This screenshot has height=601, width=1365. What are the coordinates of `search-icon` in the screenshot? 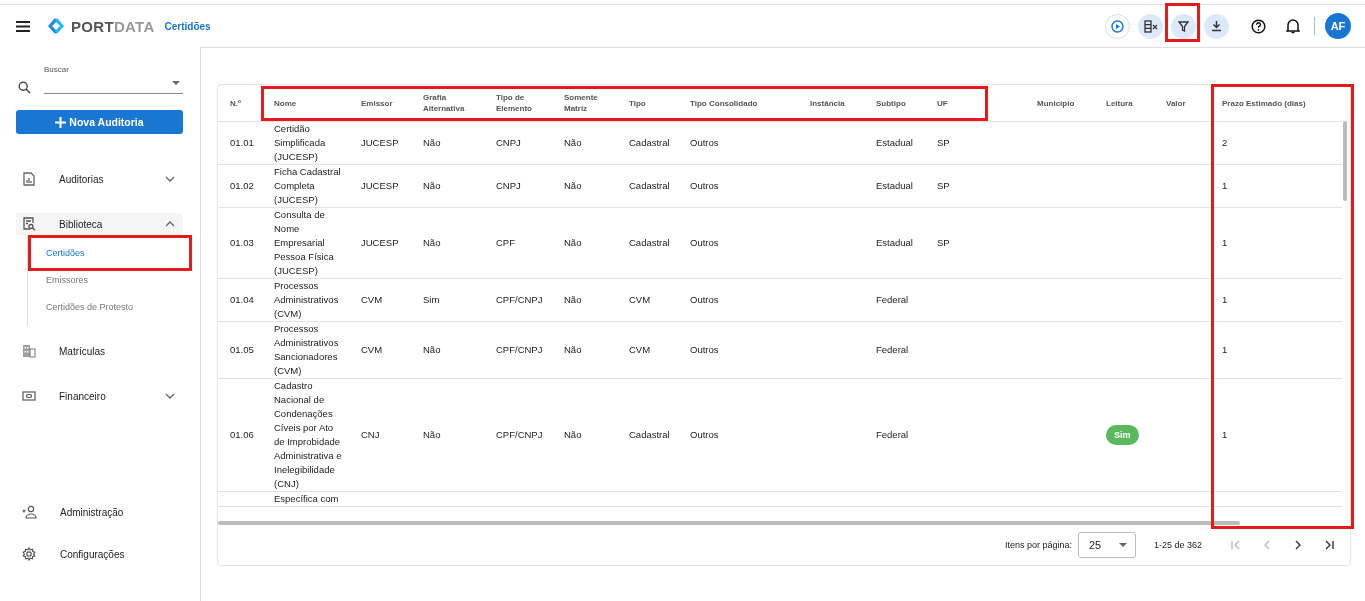 It's located at (24, 87).